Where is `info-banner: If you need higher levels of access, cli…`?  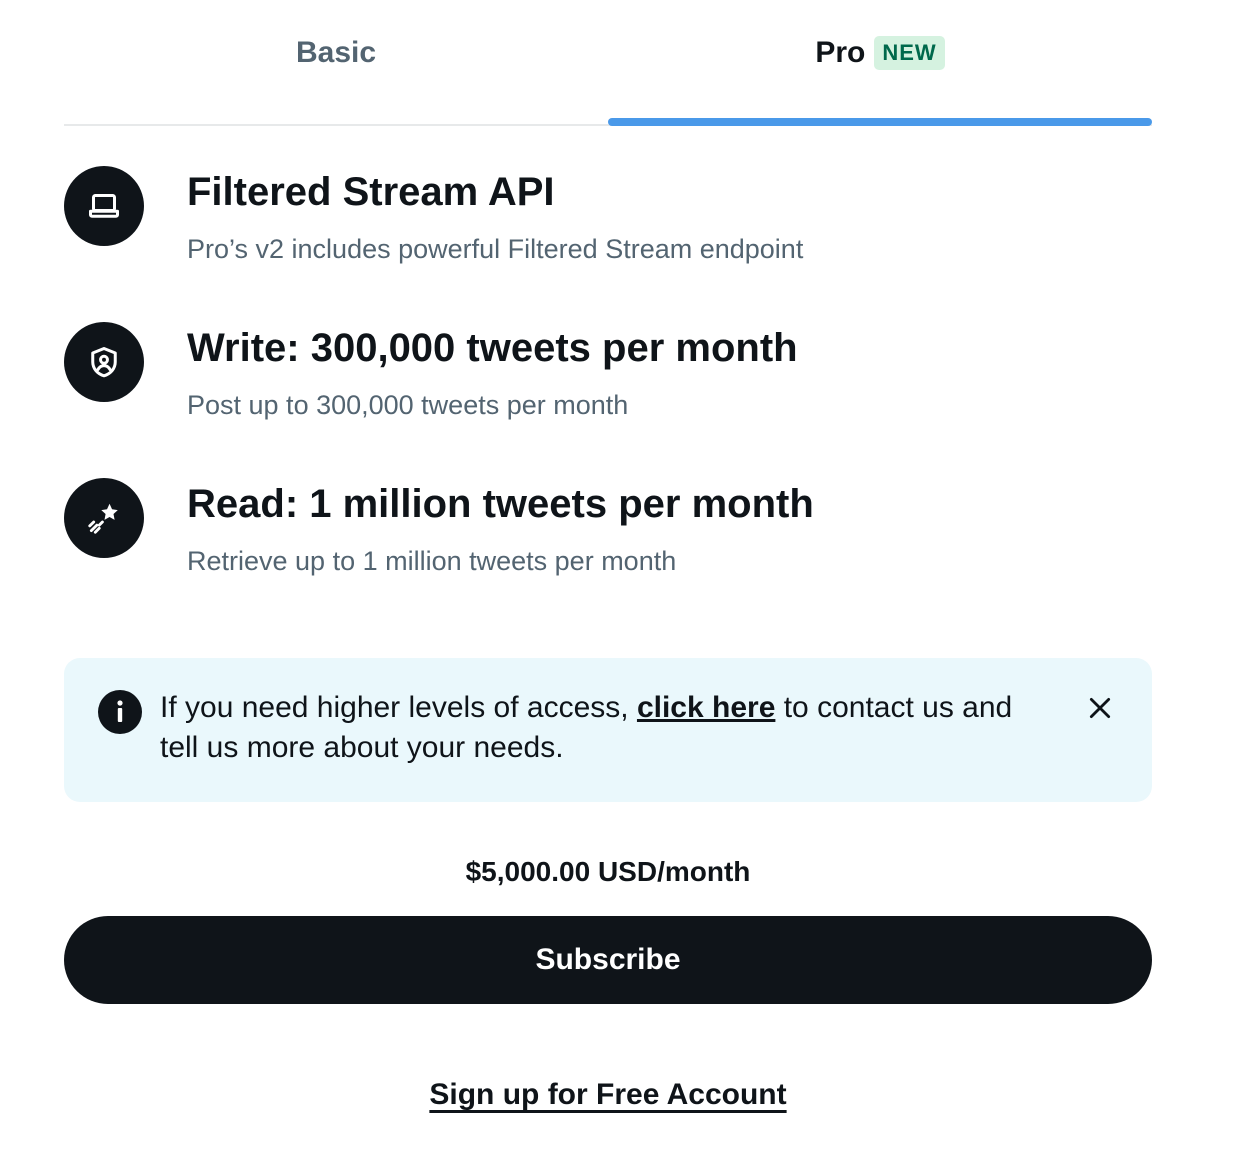 info-banner: If you need higher levels of access, cli… is located at coordinates (608, 730).